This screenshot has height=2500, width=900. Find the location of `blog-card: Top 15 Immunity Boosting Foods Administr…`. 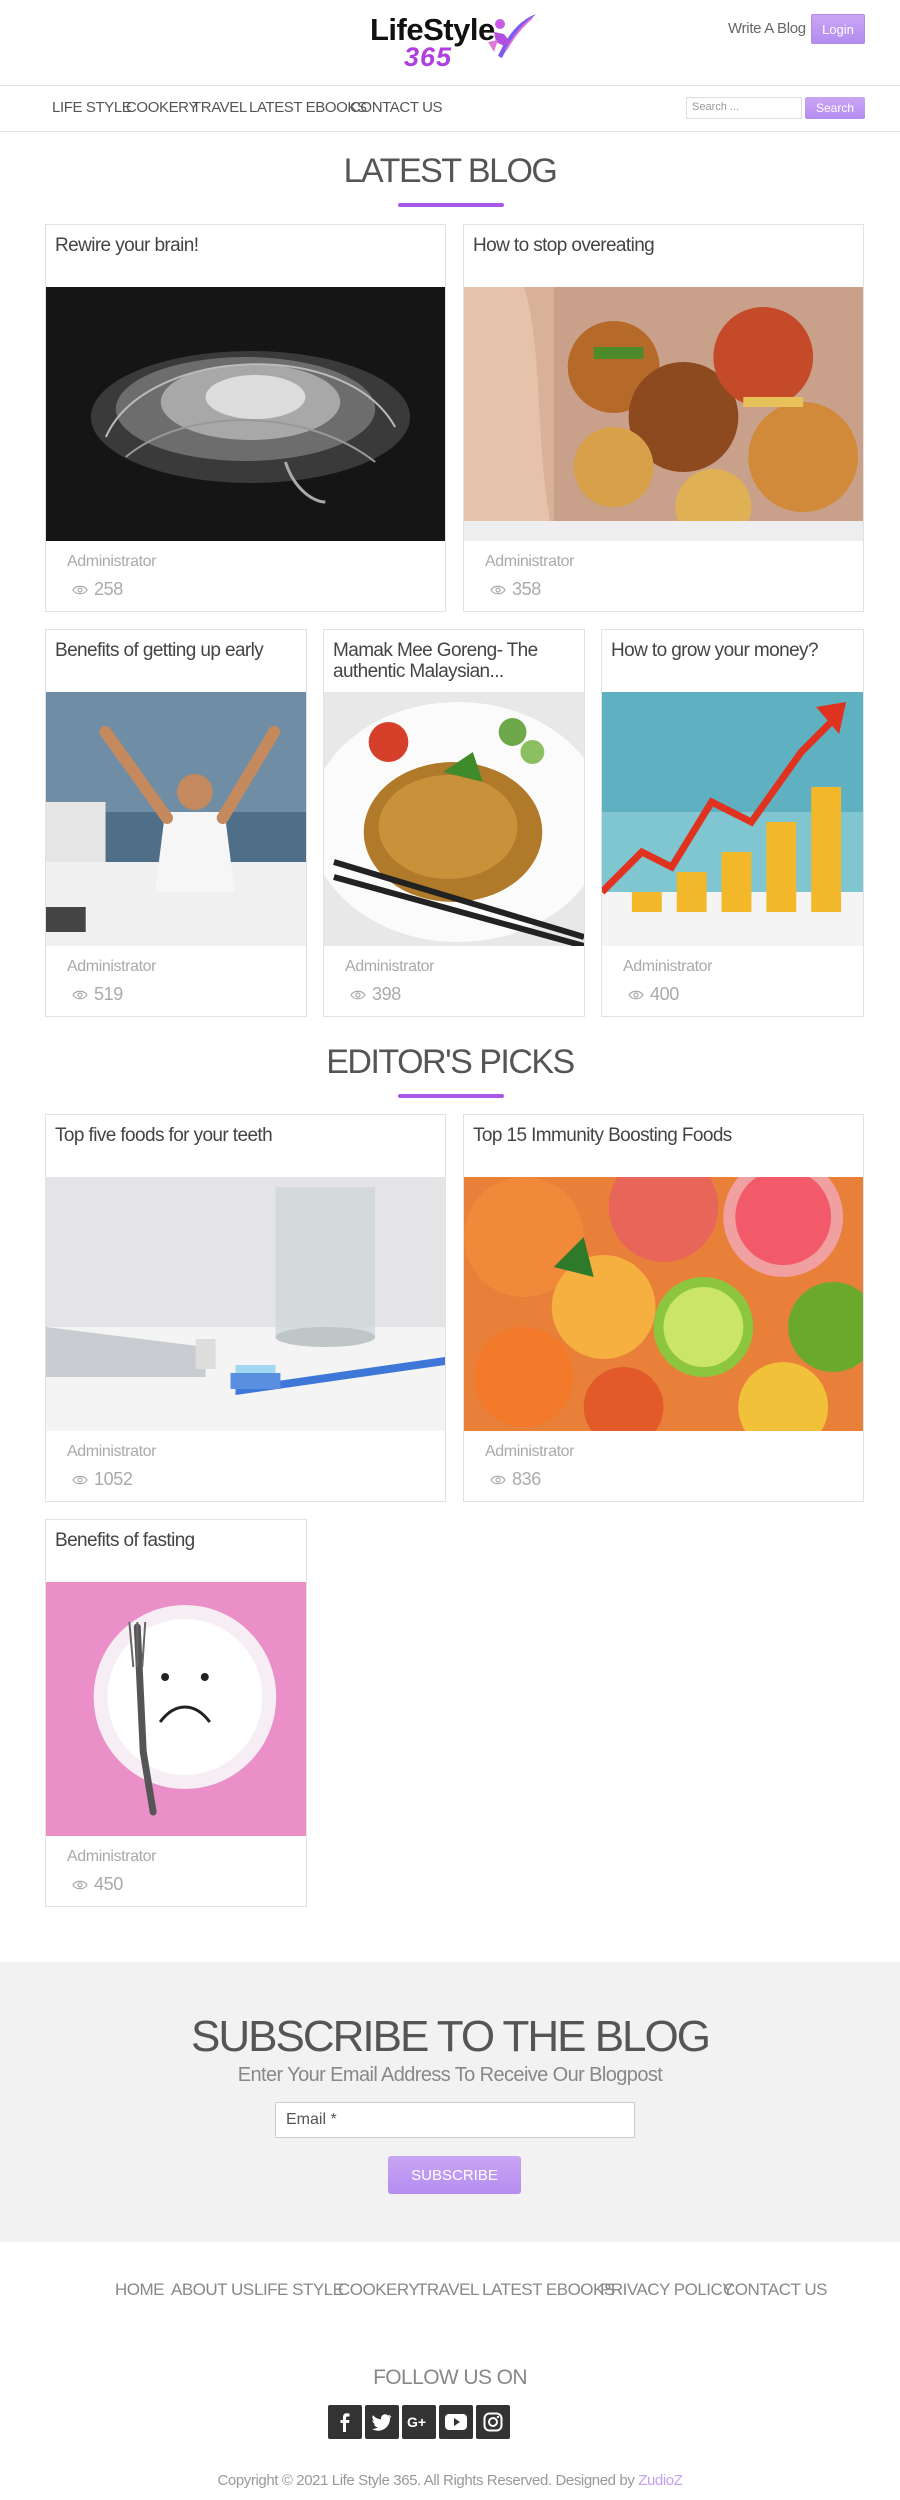

blog-card: Top 15 Immunity Boosting Foods Administr… is located at coordinates (663, 1308).